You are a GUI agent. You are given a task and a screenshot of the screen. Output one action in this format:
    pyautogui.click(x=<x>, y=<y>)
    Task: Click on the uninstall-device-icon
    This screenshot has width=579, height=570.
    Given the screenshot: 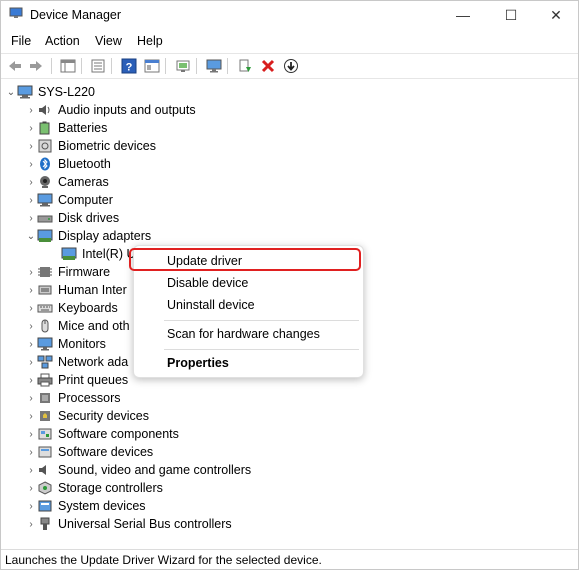 What is the action you would take?
    pyautogui.click(x=268, y=66)
    